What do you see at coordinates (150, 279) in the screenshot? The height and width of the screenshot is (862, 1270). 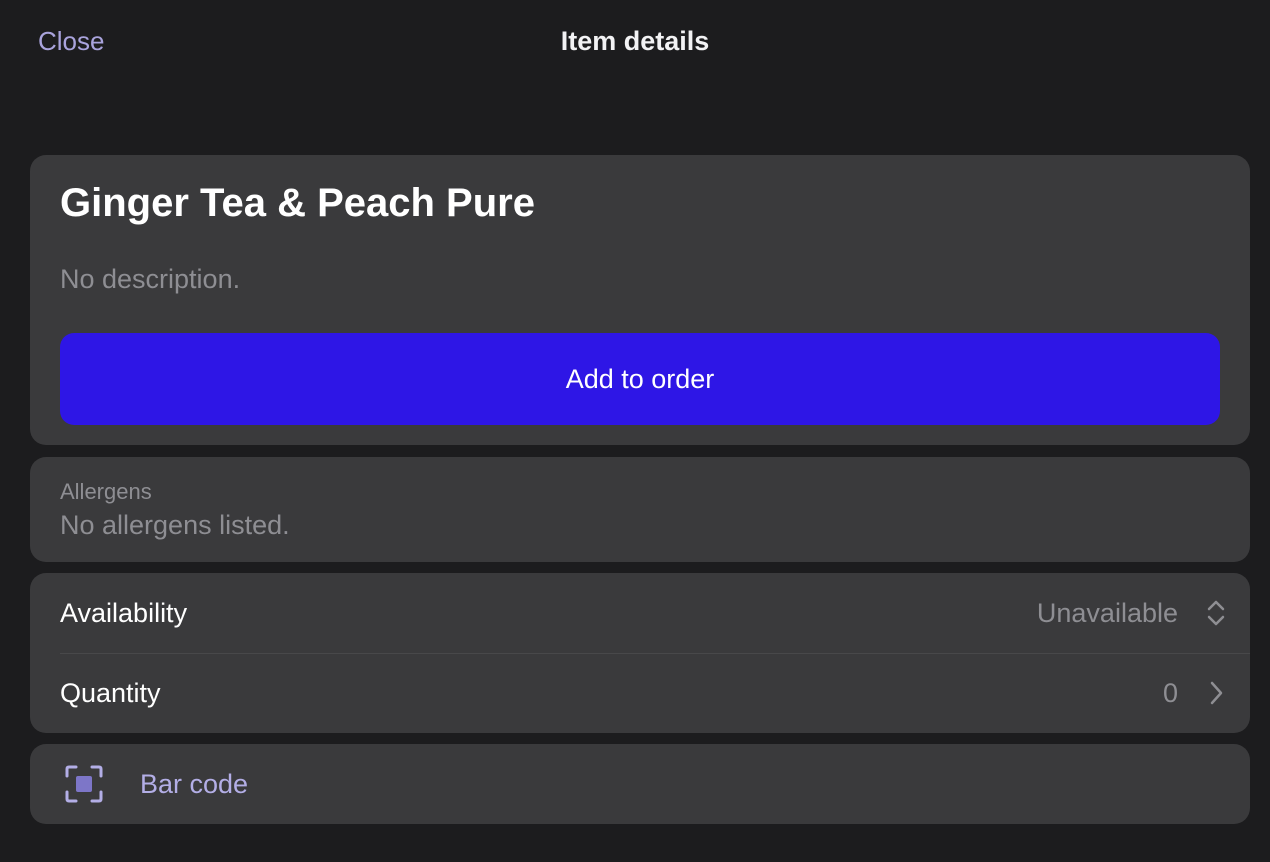 I see `item-description: No description.` at bounding box center [150, 279].